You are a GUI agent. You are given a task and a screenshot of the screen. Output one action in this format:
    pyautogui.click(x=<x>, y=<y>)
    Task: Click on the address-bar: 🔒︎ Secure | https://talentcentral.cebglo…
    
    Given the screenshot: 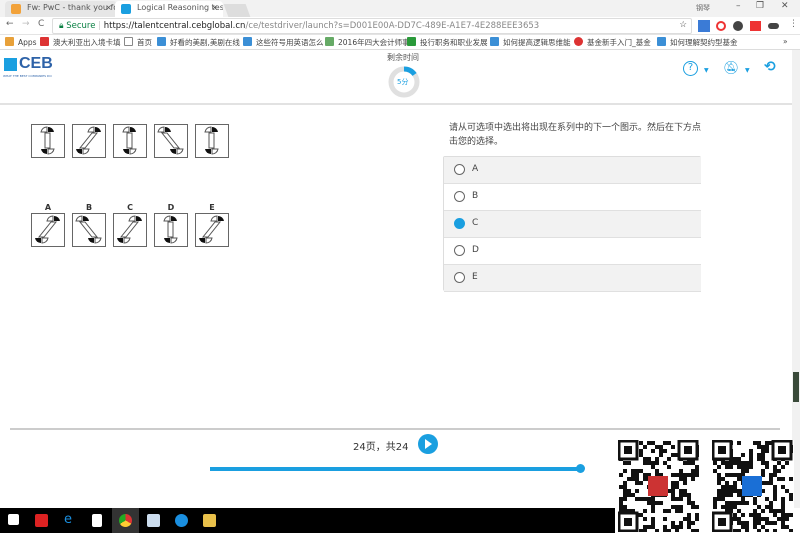 What is the action you would take?
    pyautogui.click(x=372, y=26)
    